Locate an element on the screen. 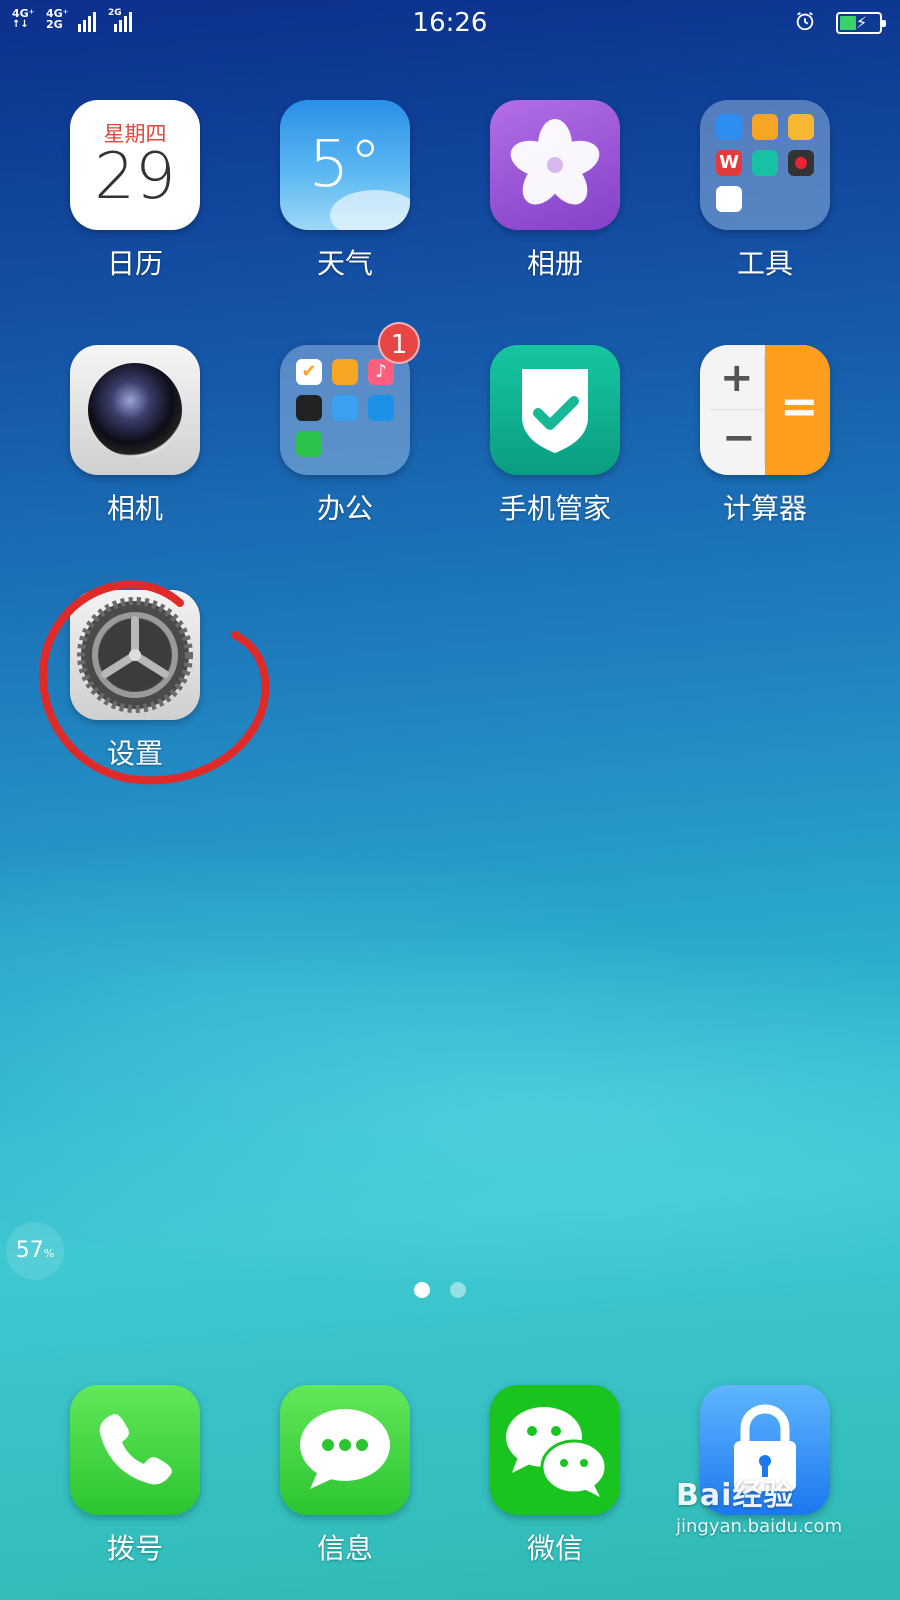 Image resolution: width=900 pixels, height=1600 pixels. memory-unit: % is located at coordinates (49, 1253).